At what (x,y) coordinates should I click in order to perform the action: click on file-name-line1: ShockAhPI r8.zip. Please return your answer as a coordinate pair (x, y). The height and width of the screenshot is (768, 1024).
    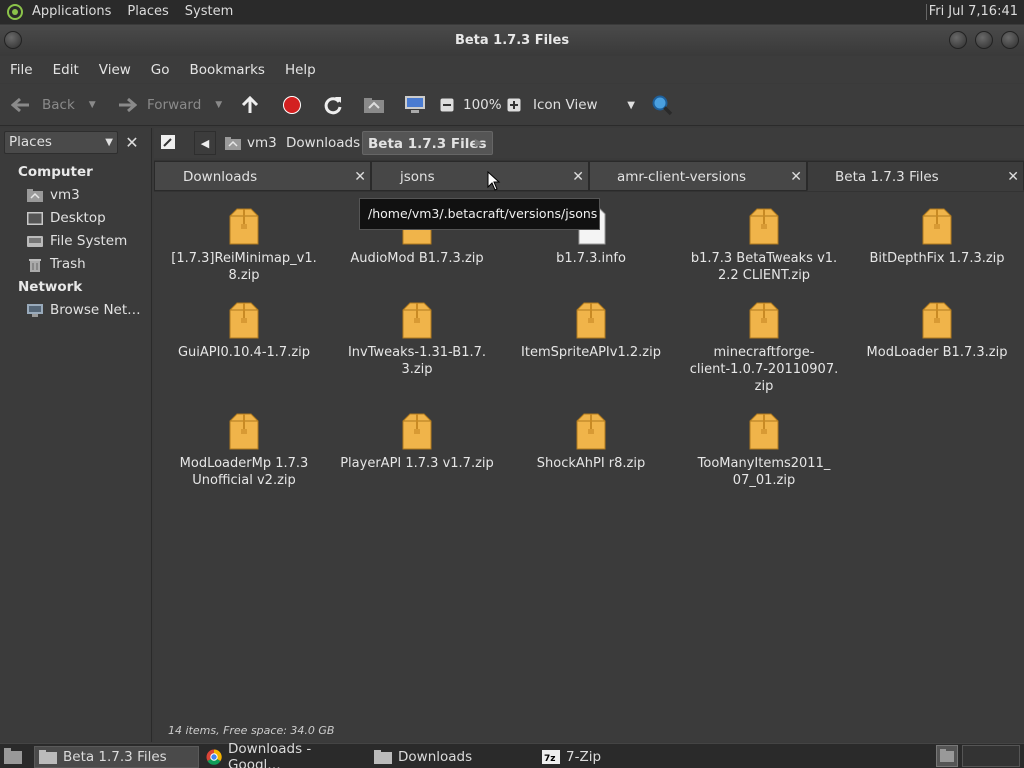
    Looking at the image, I should click on (591, 463).